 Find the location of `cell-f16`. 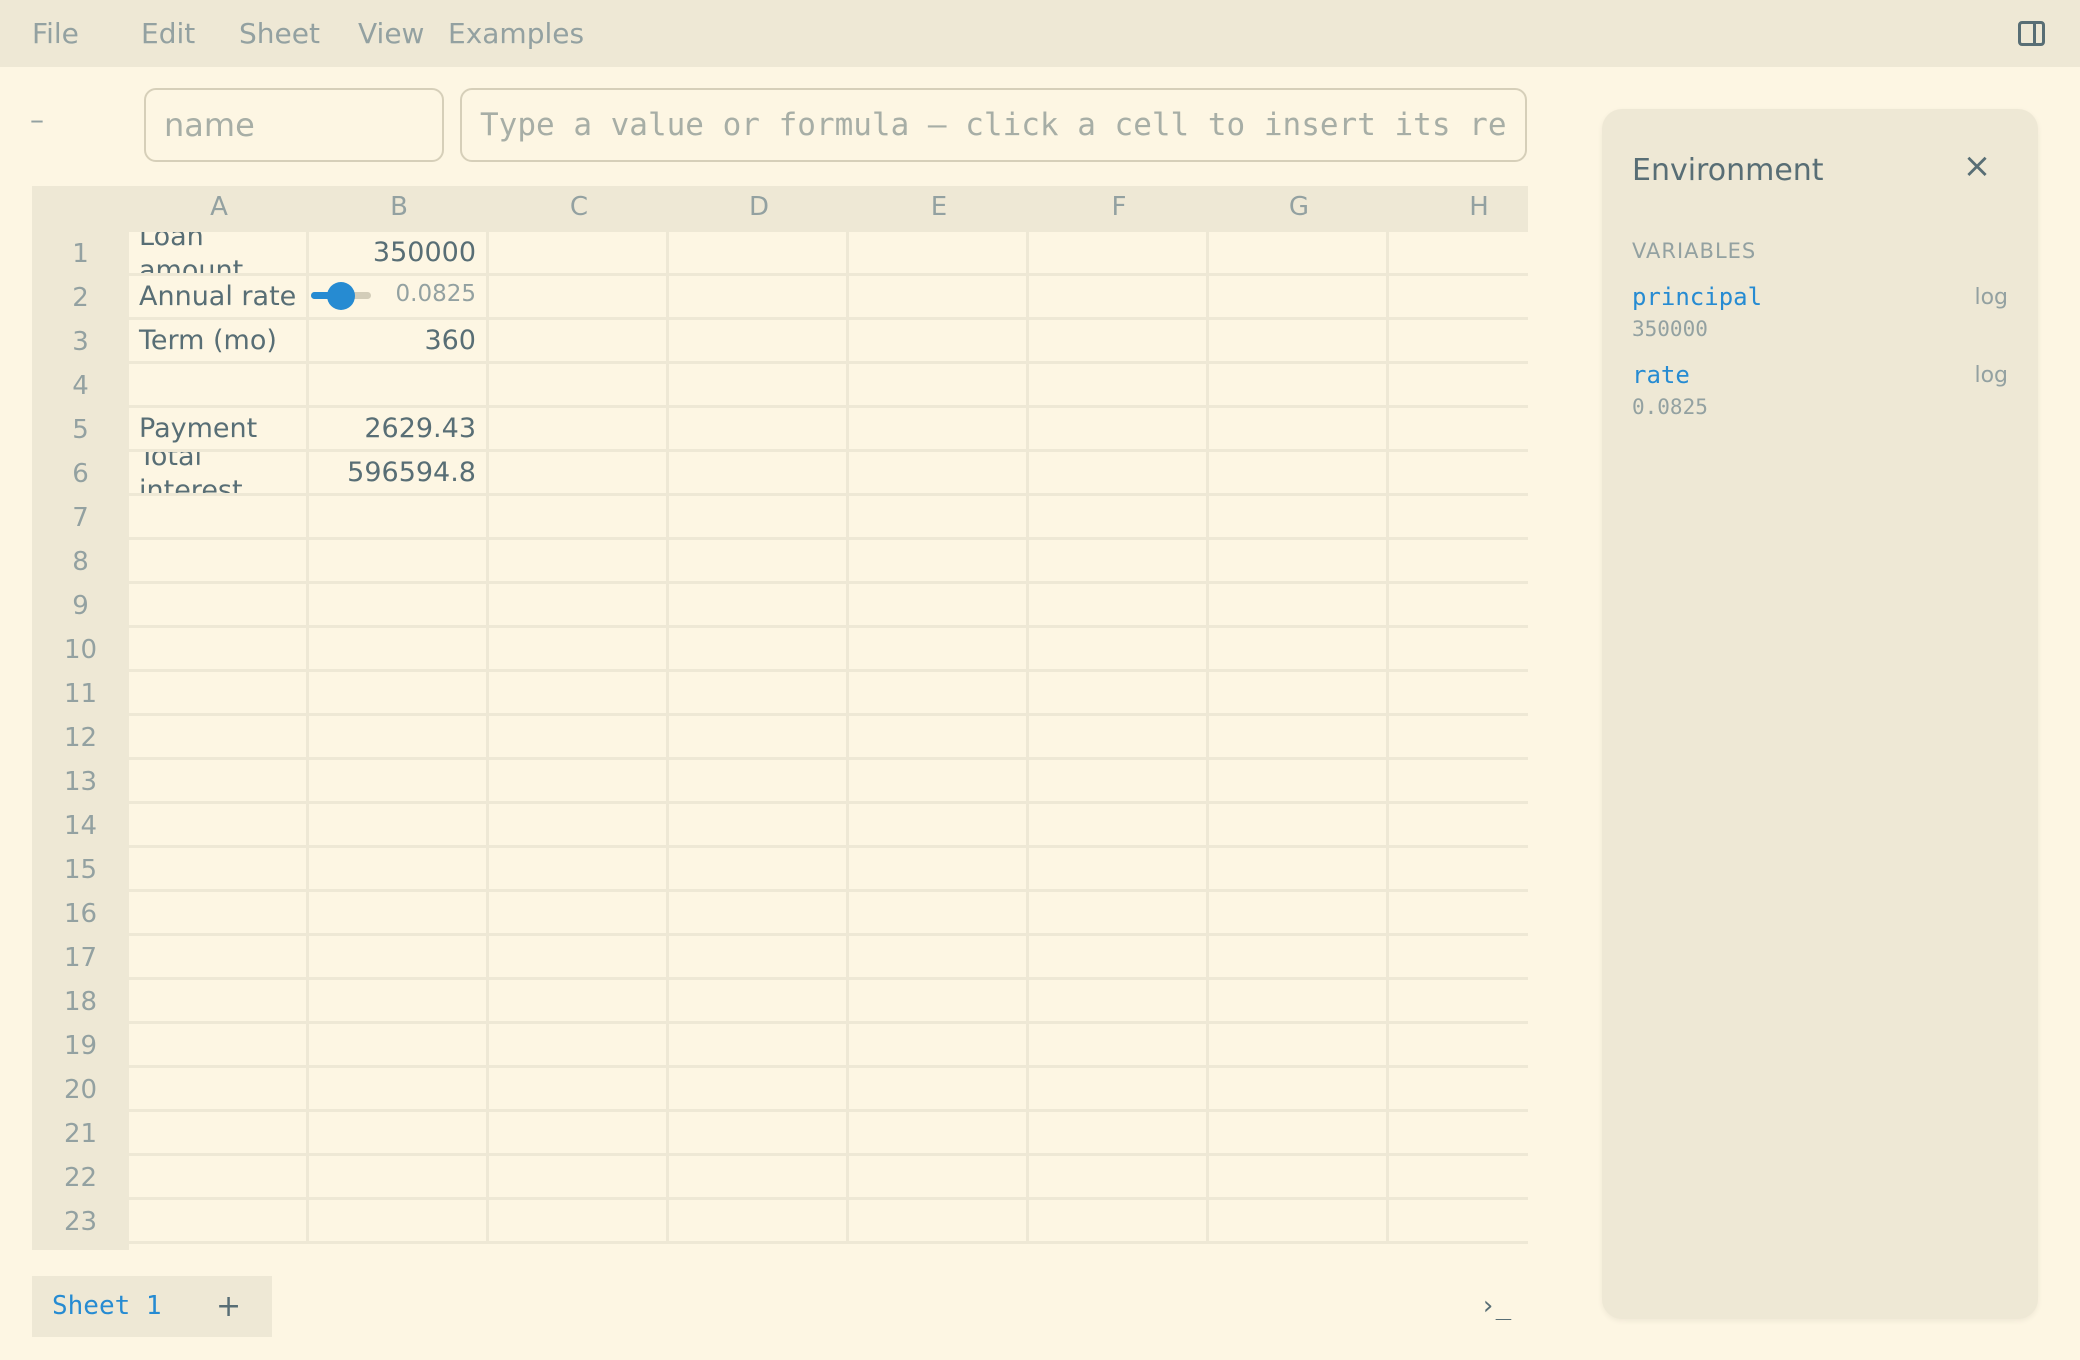

cell-f16 is located at coordinates (1119, 914).